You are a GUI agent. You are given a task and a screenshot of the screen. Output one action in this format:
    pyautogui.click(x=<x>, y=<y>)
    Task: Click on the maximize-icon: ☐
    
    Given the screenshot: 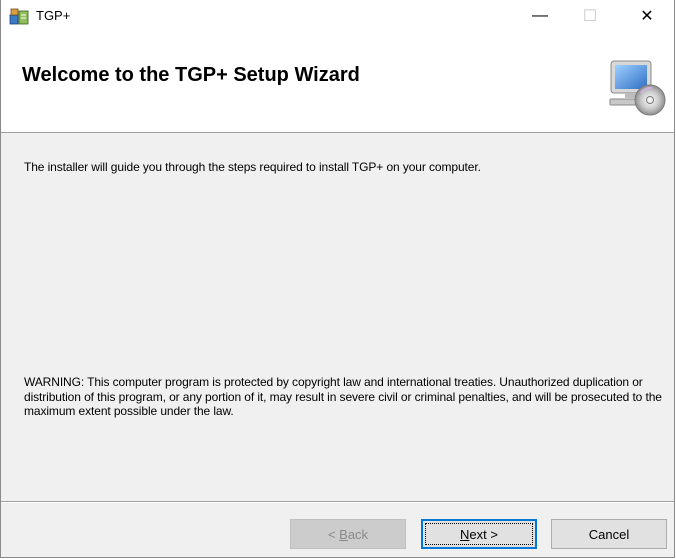 What is the action you would take?
    pyautogui.click(x=590, y=16)
    